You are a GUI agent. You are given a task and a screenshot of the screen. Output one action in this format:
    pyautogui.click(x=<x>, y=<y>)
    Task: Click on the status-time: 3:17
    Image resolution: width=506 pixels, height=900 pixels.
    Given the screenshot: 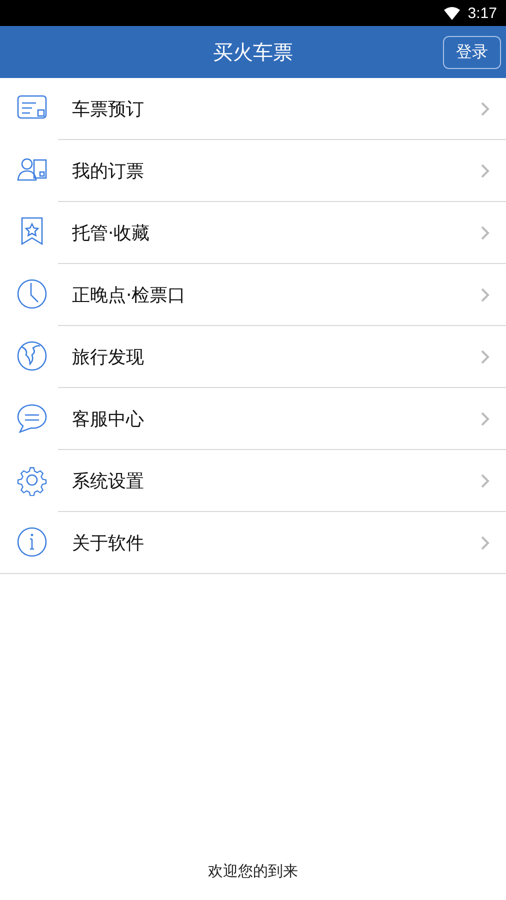 What is the action you would take?
    pyautogui.click(x=482, y=13)
    